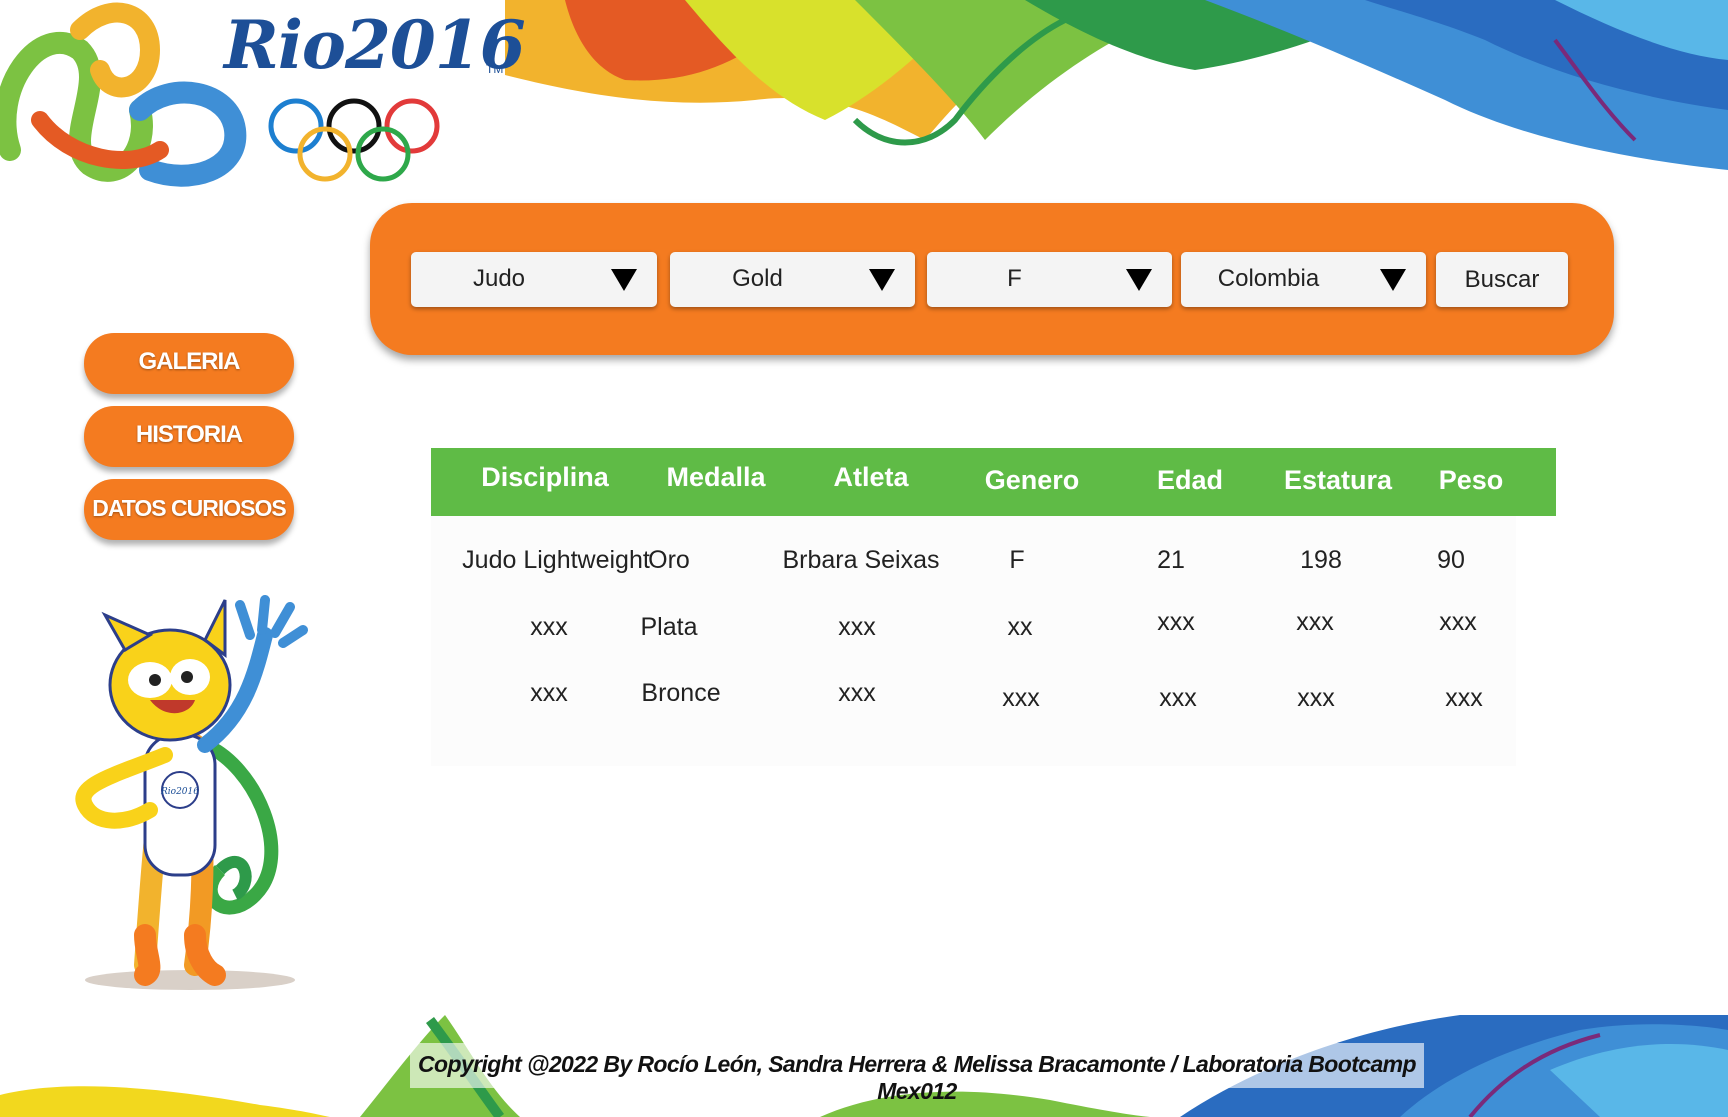 The height and width of the screenshot is (1117, 1728). What do you see at coordinates (757, 278) in the screenshot?
I see `medal-select-value: Gold` at bounding box center [757, 278].